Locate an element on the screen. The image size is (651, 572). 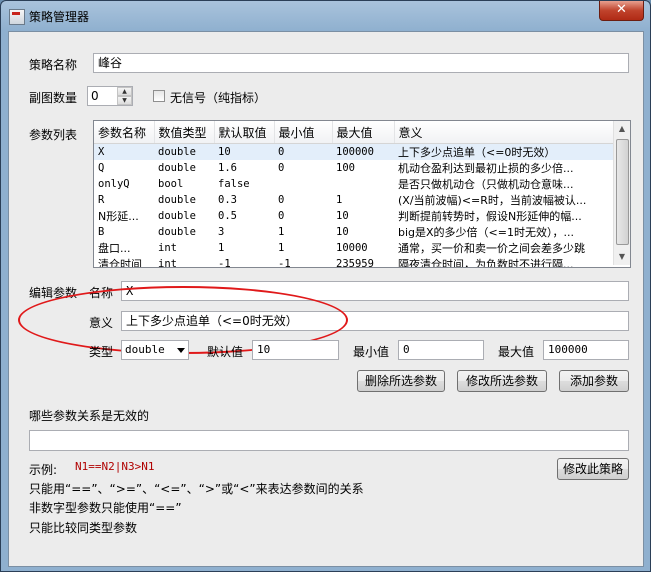
cell-default: 0.5 is located at coordinates (227, 216).